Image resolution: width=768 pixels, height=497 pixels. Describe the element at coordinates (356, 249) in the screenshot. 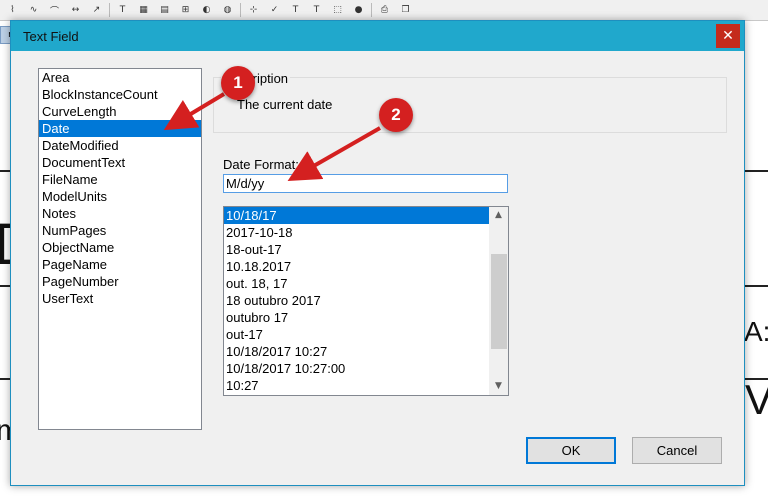

I see `format-list-item: 18-out-17` at that location.